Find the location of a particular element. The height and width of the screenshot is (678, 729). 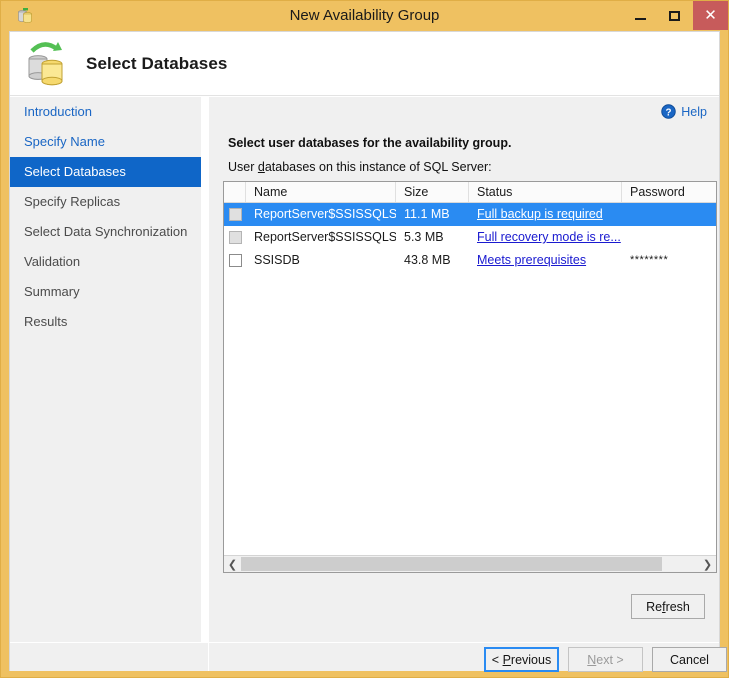

cell-name: SSISDB is located at coordinates (277, 260).